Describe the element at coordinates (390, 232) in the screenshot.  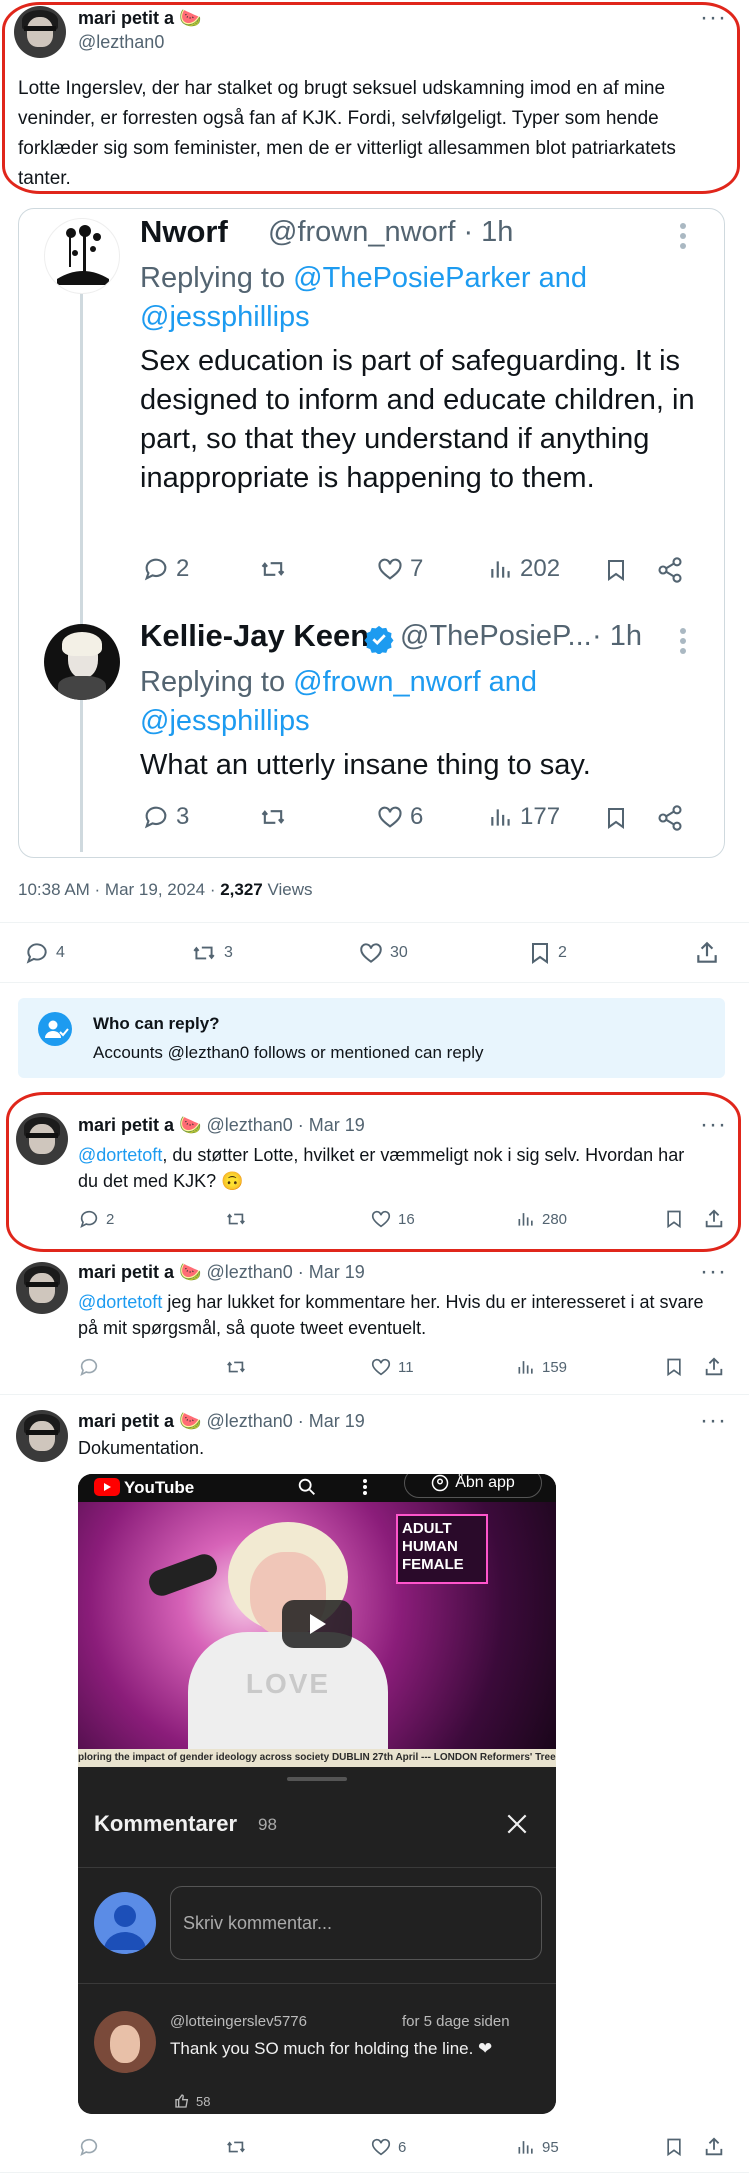
I see `quoted-author-handle: @frown_nworf · 1h` at that location.